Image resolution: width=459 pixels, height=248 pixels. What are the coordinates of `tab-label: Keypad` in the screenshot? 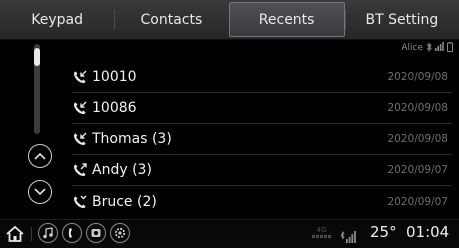 It's located at (57, 19).